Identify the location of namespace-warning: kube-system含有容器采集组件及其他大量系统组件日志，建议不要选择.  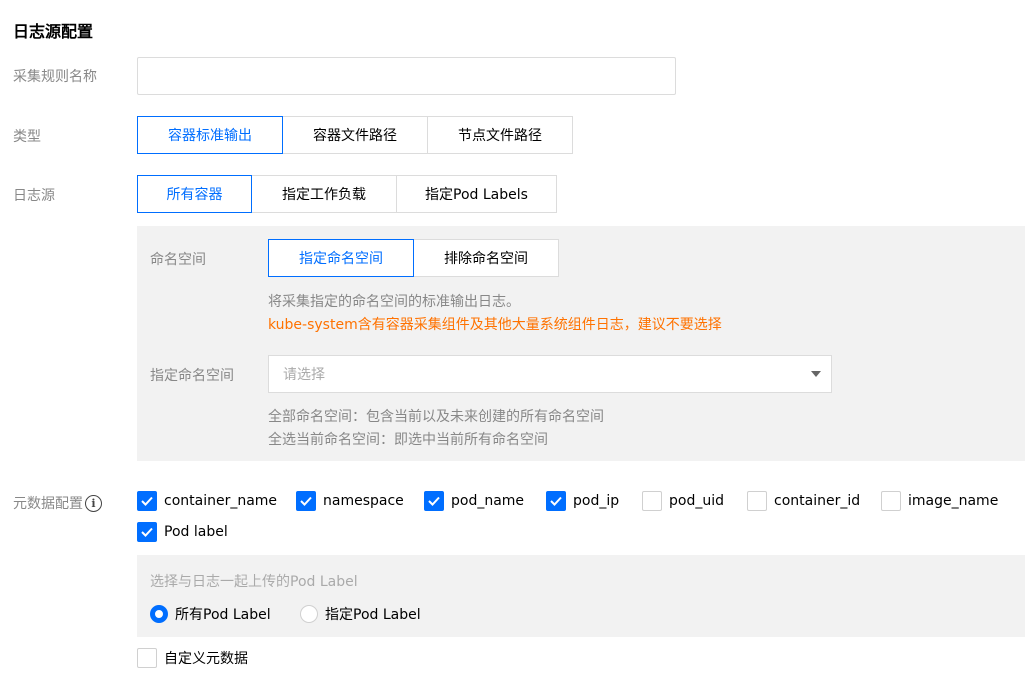
(495, 325).